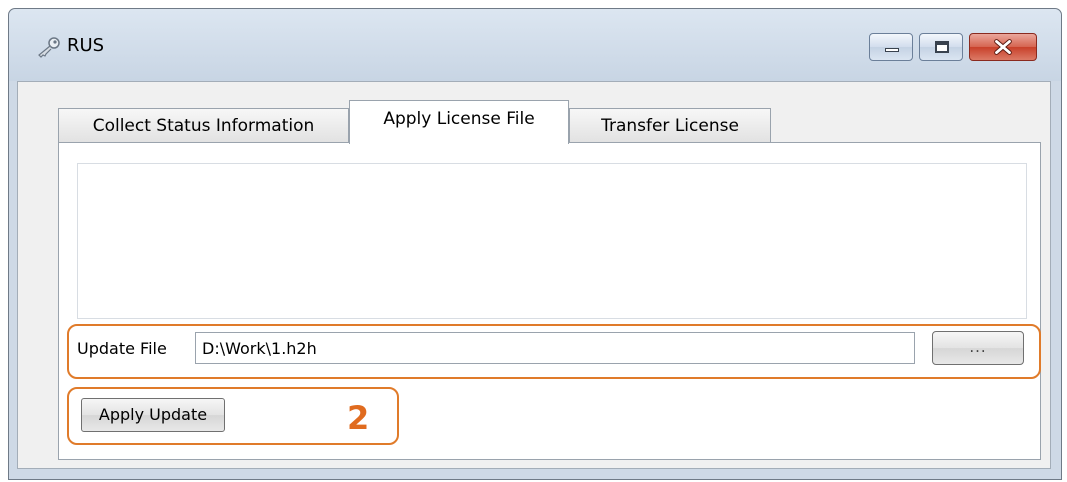  I want to click on minimize-icon, so click(892, 50).